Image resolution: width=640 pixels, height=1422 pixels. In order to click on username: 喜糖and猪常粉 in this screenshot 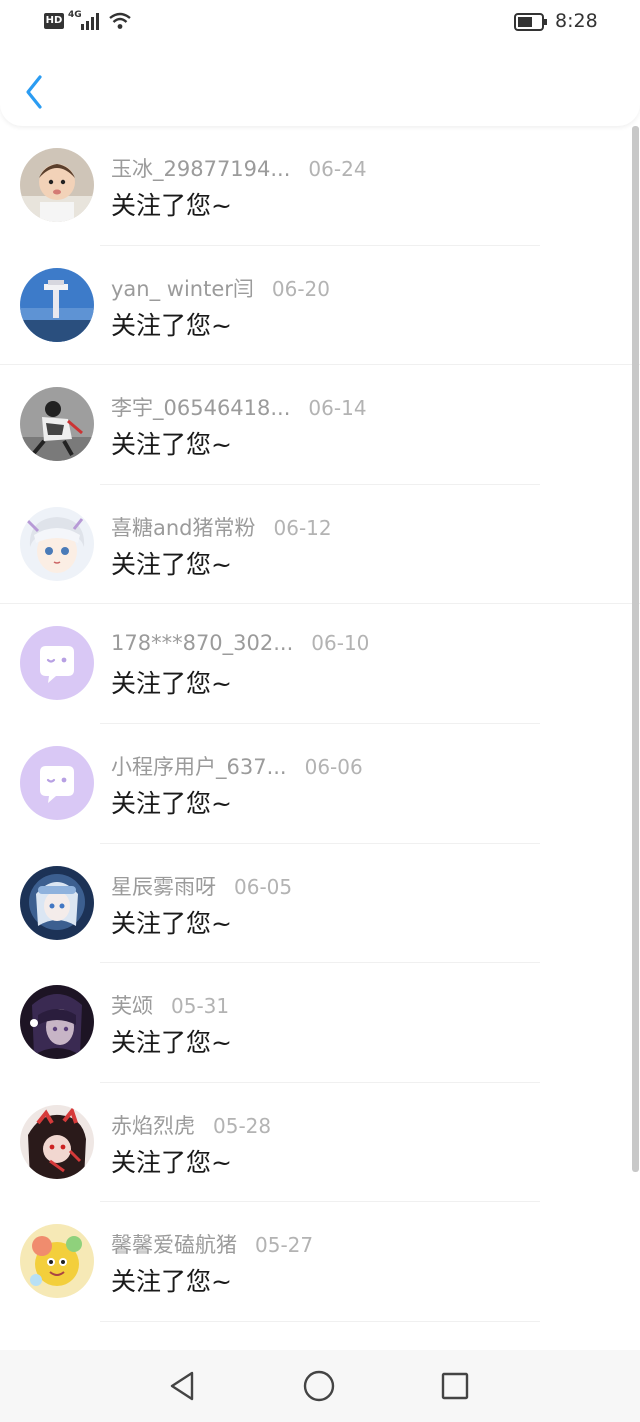, I will do `click(183, 528)`.